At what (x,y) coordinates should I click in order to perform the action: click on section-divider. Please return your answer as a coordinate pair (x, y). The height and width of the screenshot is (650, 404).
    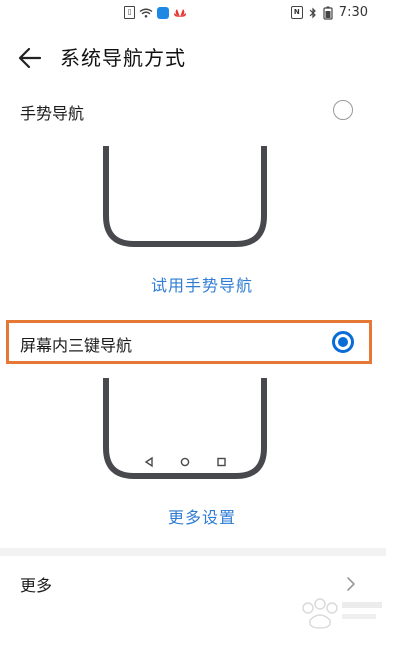
    Looking at the image, I should click on (193, 552).